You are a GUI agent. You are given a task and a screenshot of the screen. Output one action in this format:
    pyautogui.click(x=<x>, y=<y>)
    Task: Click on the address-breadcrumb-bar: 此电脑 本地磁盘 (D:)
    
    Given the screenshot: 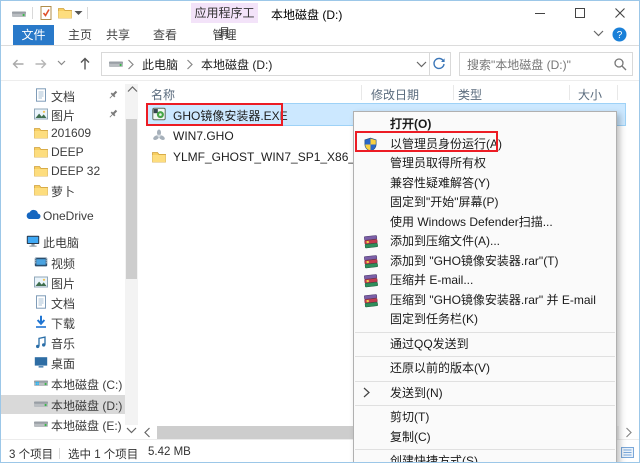 What is the action you would take?
    pyautogui.click(x=276, y=64)
    